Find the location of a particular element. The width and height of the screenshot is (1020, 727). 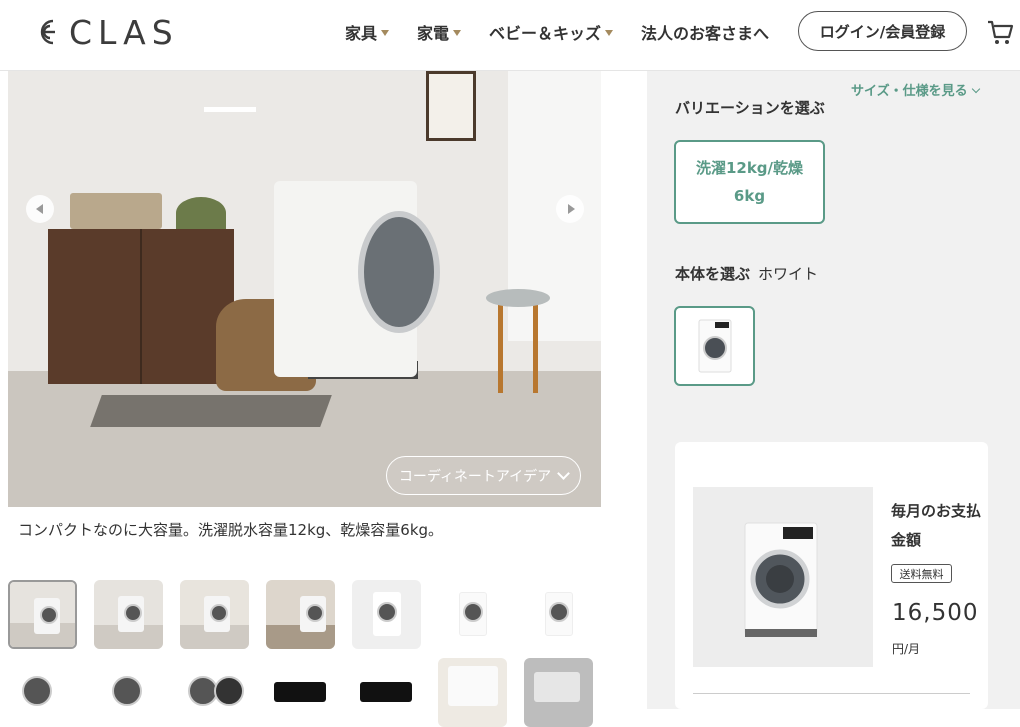

nav-item-furniture: 家具 is located at coordinates (367, 32).